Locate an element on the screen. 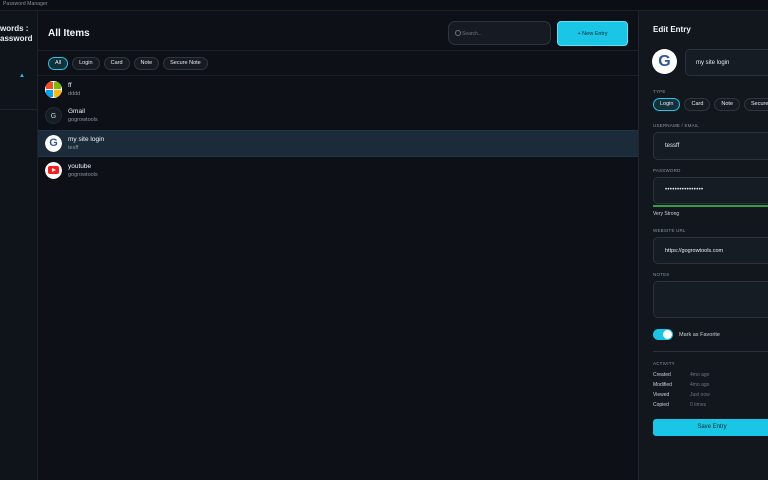 This screenshot has width=768, height=480. sidebar-brand: words : assword is located at coordinates (18, 34).